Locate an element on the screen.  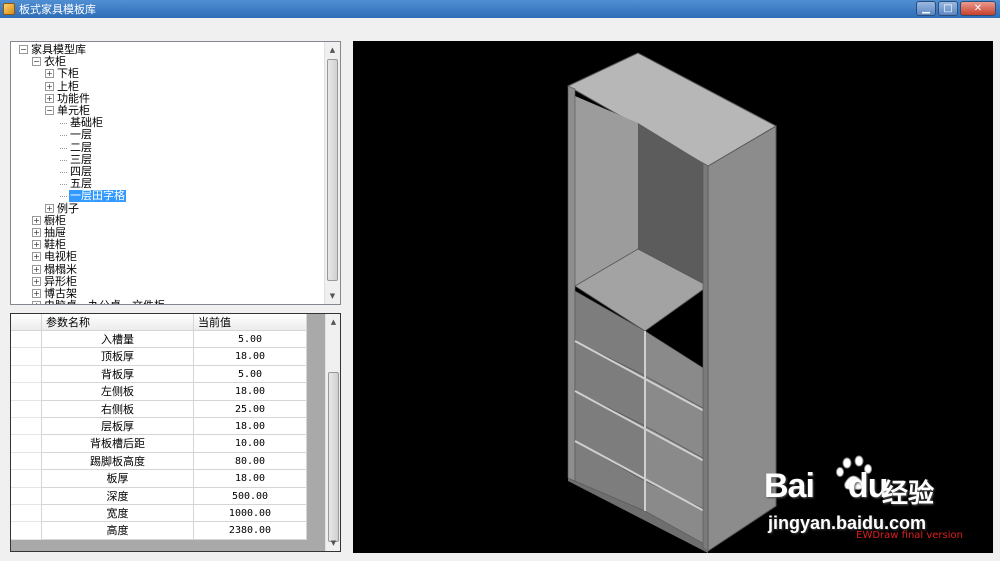
header-current-value: 当前值 is located at coordinates (250, 322).